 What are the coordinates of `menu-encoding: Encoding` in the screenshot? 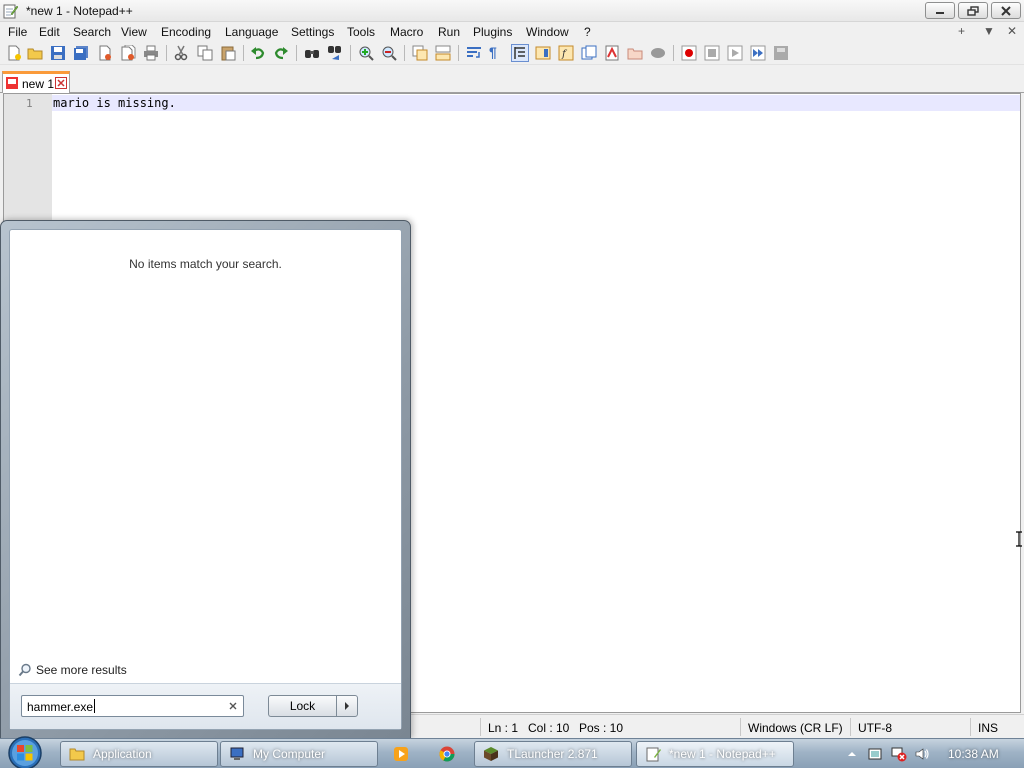 It's located at (186, 32).